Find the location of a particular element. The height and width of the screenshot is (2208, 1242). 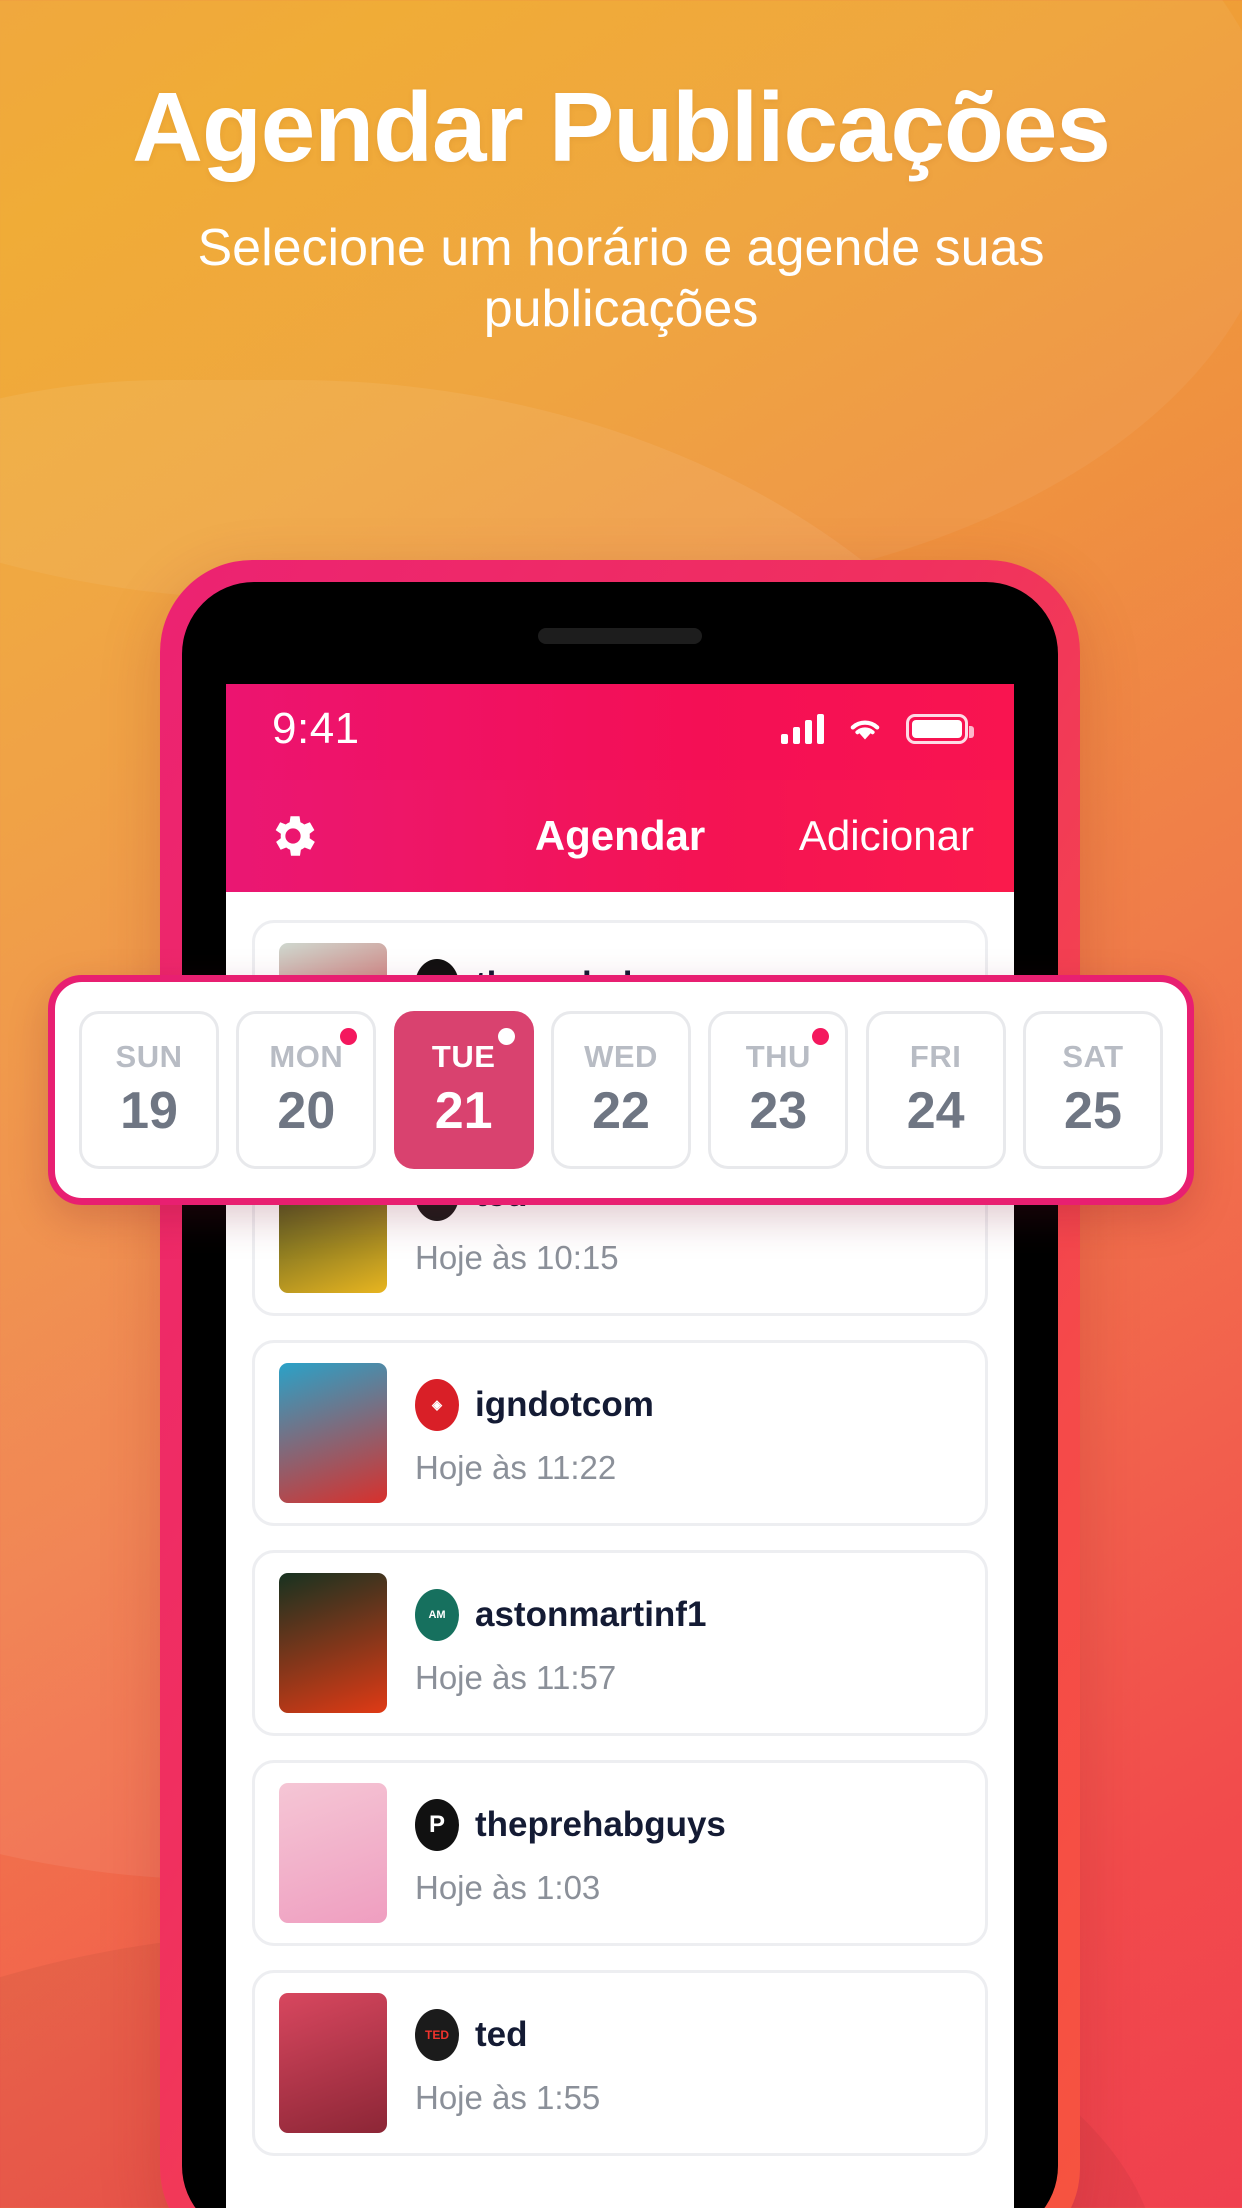

post-account-row: ◈ igndotcom is located at coordinates (534, 1405).